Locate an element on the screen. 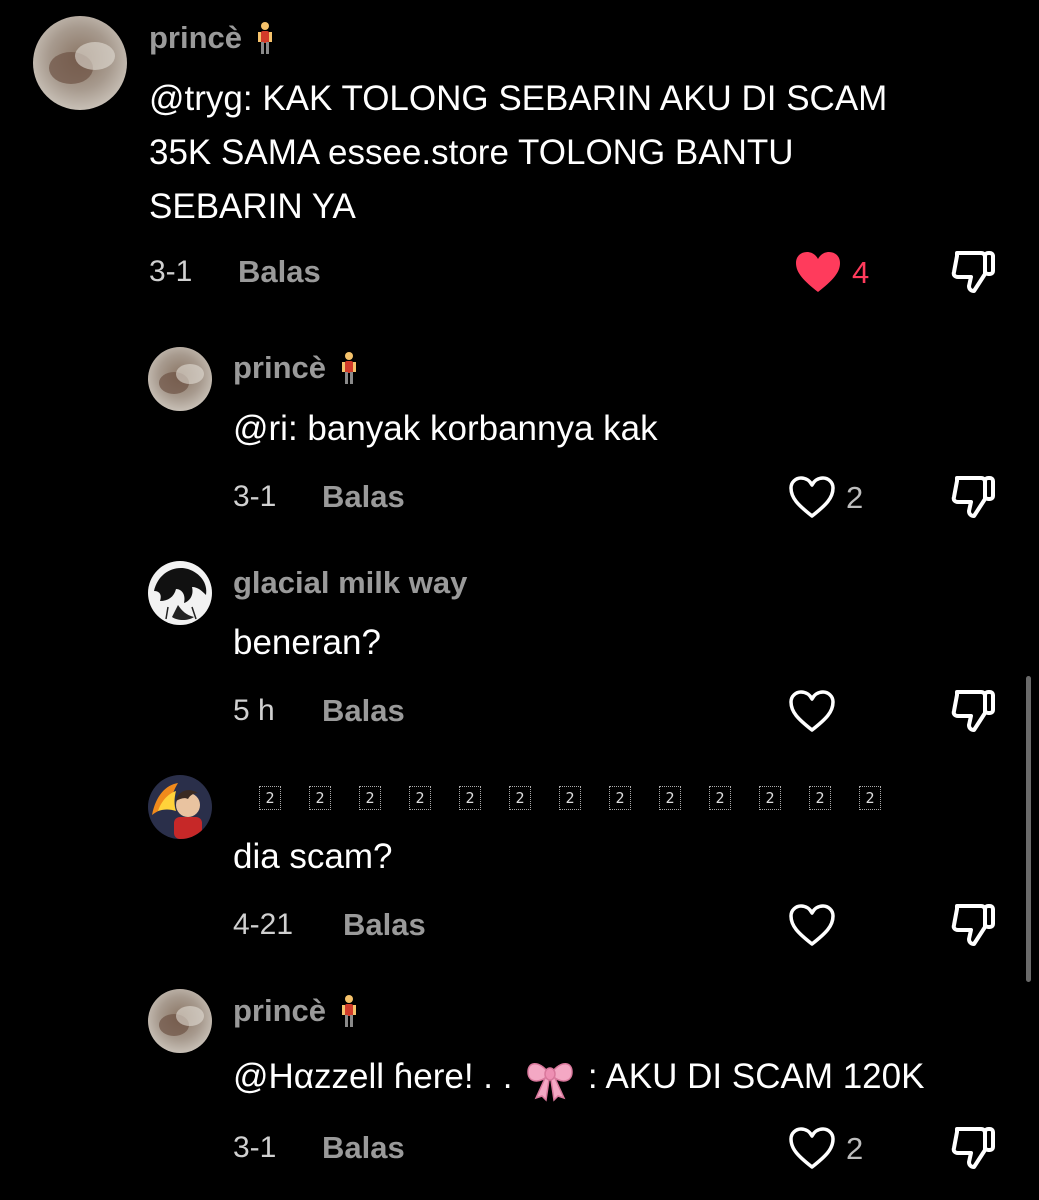 The height and width of the screenshot is (1200, 1039). ribbon-emoji-icon is located at coordinates (550, 1079).